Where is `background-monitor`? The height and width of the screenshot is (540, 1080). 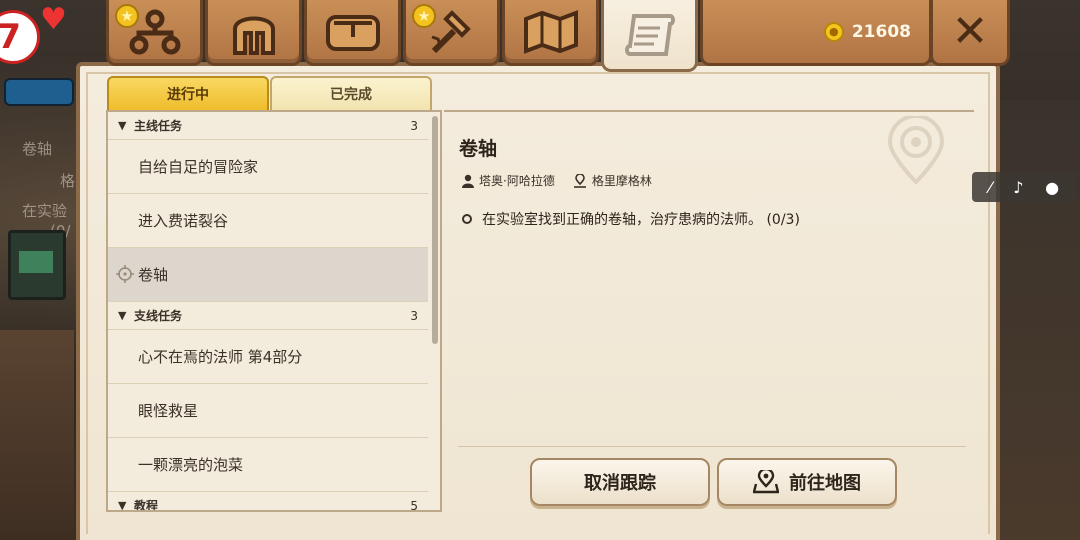 background-monitor is located at coordinates (37, 265).